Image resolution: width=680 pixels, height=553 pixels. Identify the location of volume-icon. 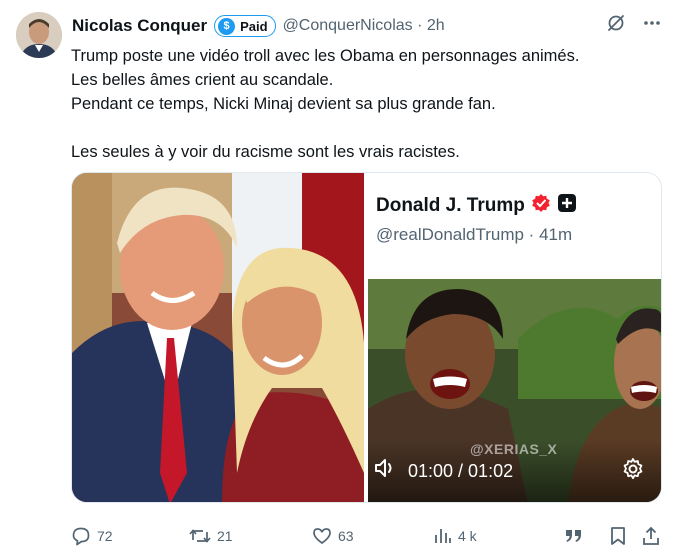
(385, 470).